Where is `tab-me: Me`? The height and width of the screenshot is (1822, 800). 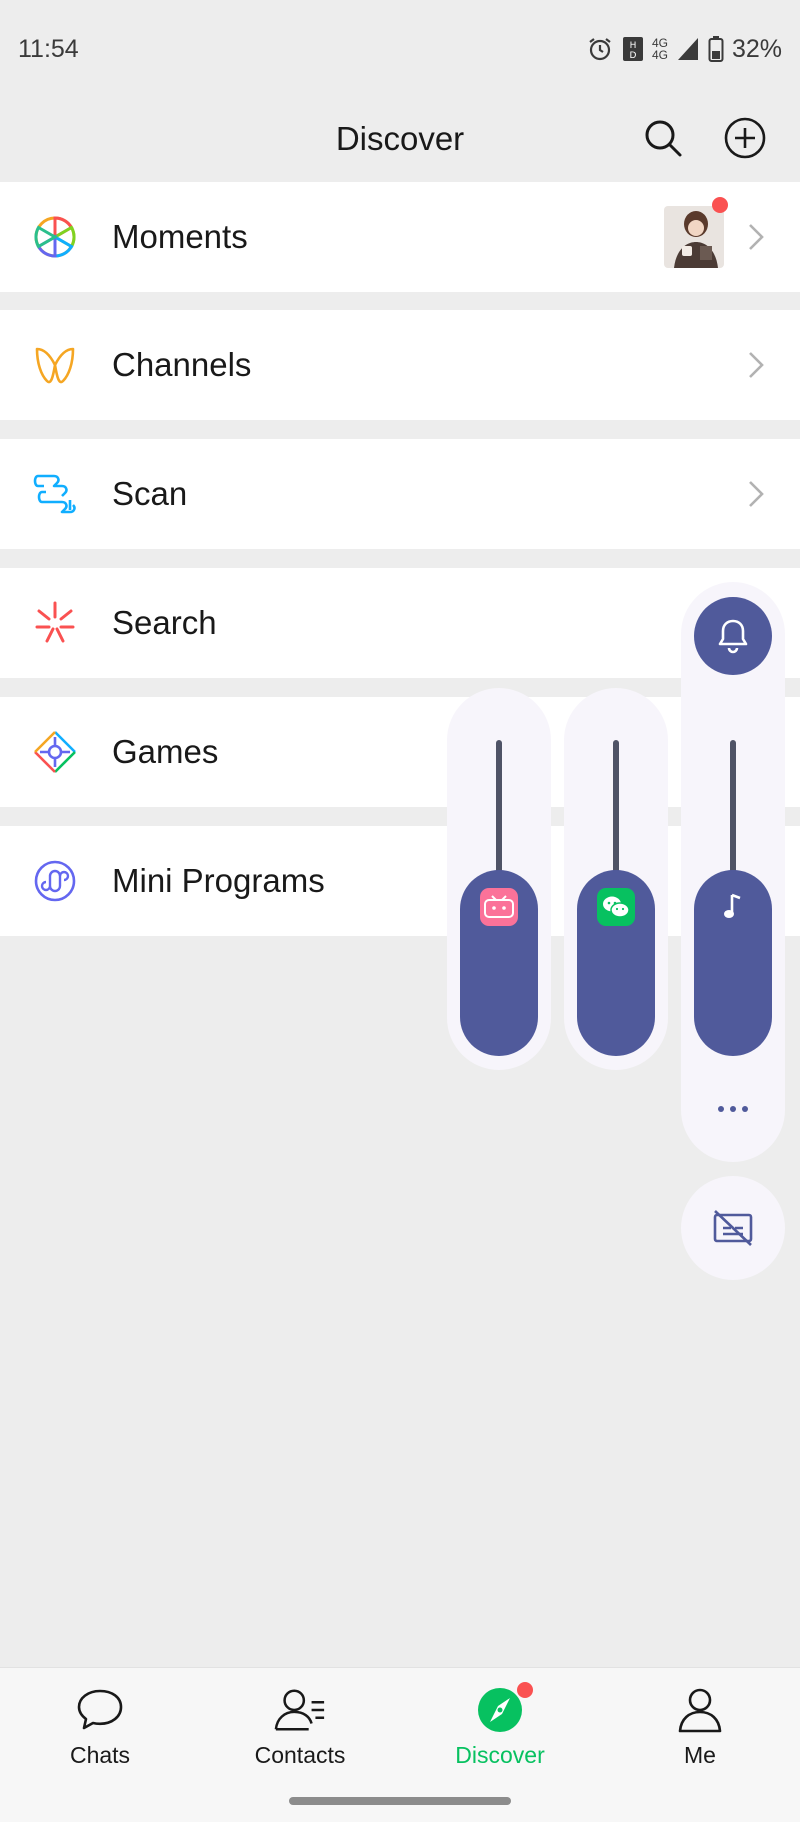 tab-me: Me is located at coordinates (700, 1733).